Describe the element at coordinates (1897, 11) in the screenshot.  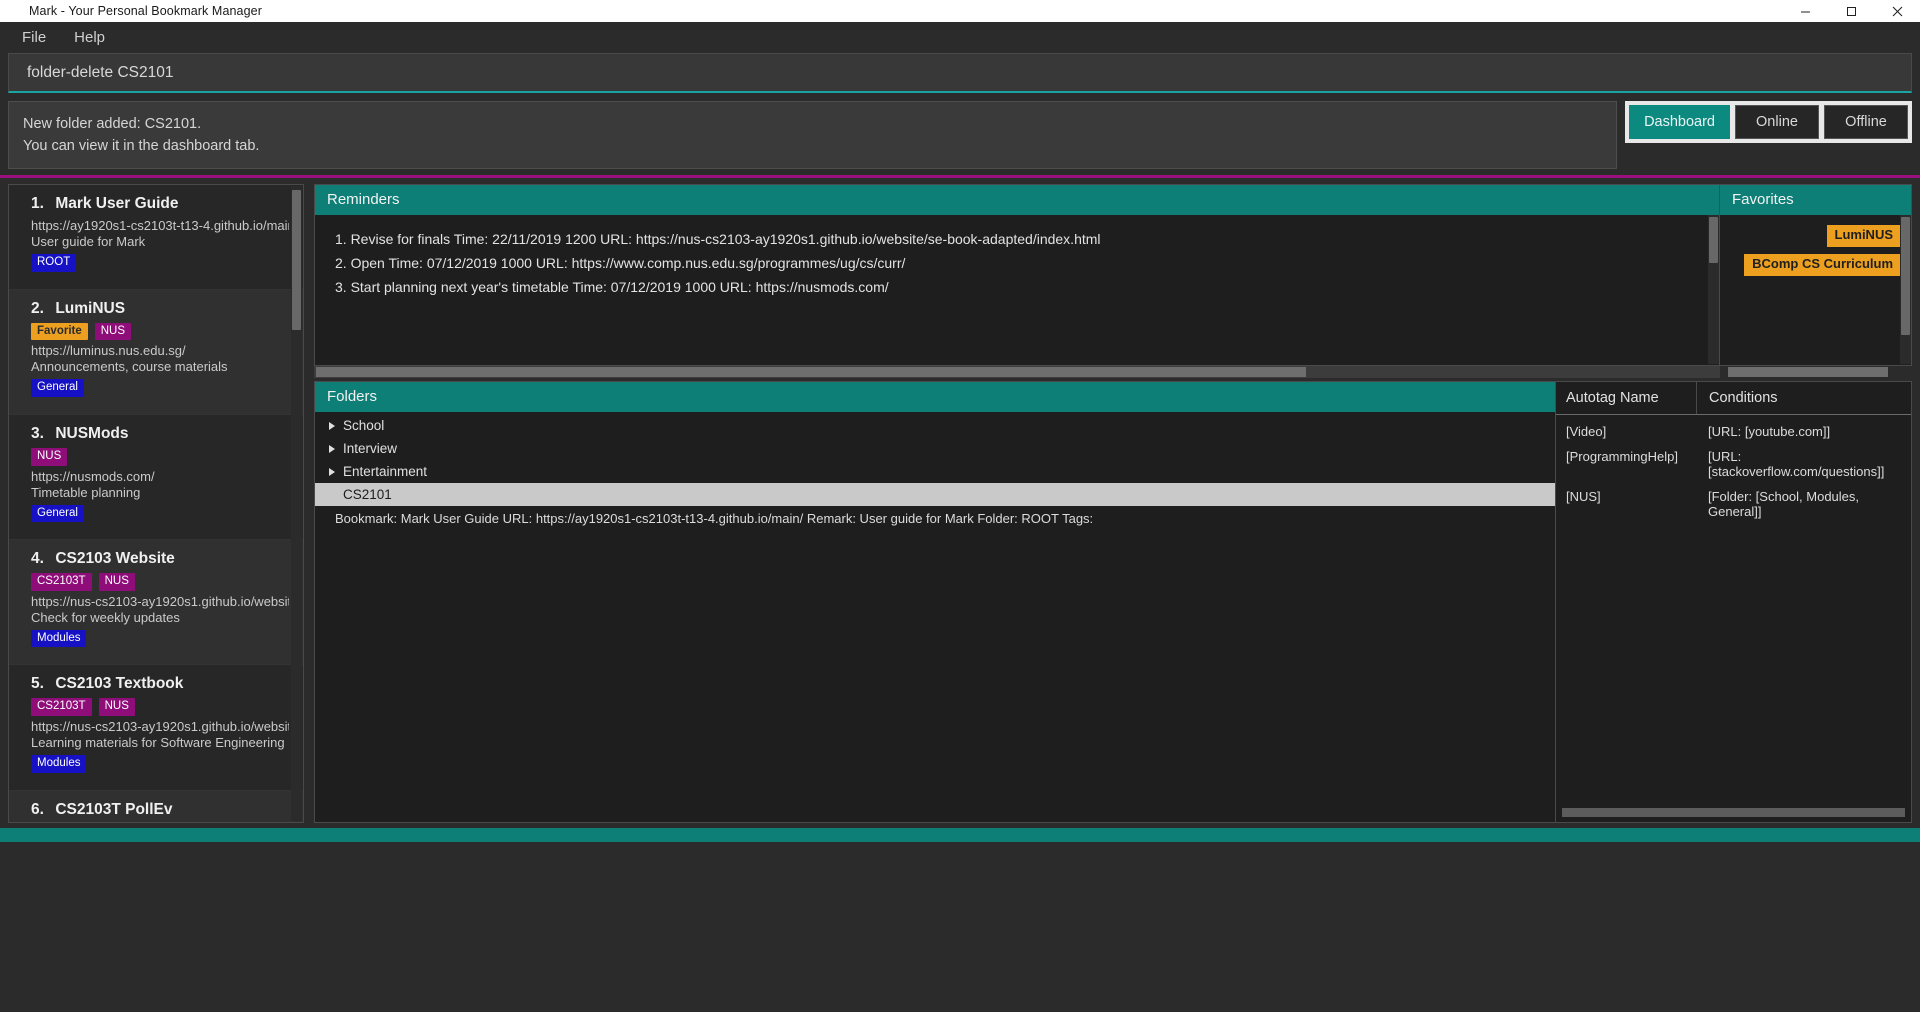
I see `close-button` at that location.